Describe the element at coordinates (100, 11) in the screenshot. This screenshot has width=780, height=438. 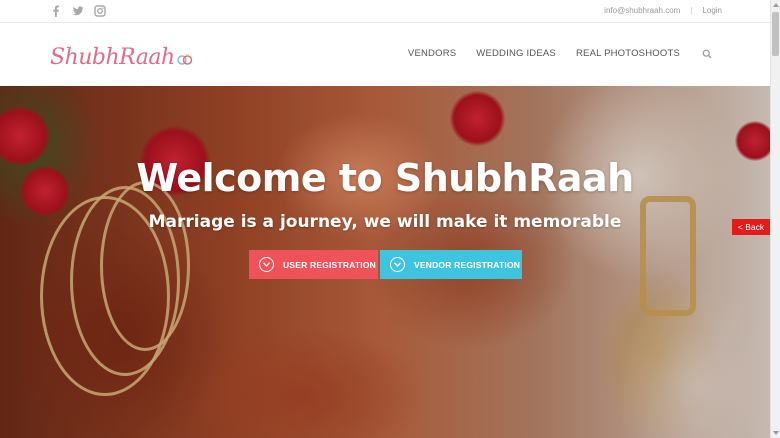
I see `instagram-icon` at that location.